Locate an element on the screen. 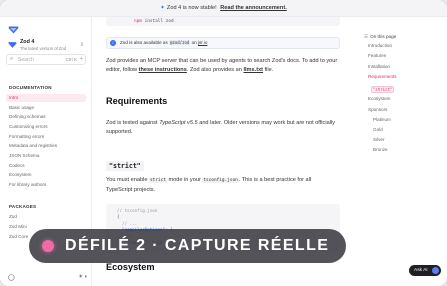 The height and width of the screenshot is (286, 447). toc-item-introduction: Introduction is located at coordinates (380, 45).